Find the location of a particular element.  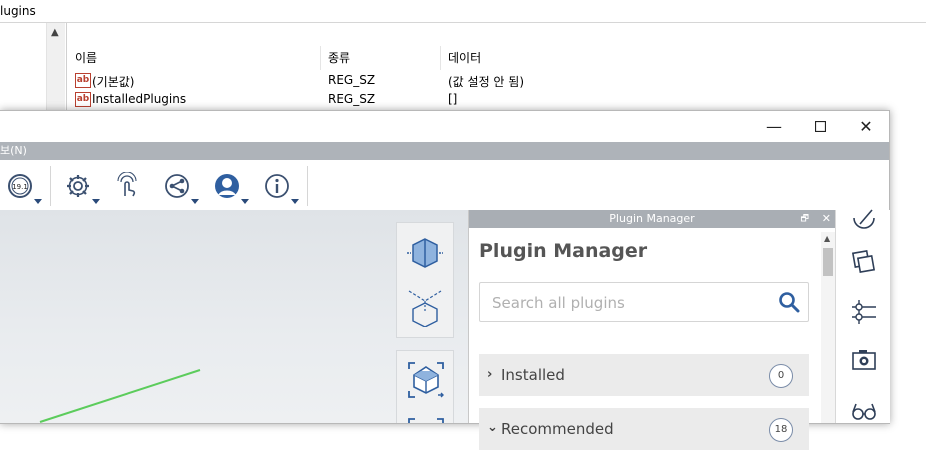

column-header-name: 이름 is located at coordinates (86, 58).